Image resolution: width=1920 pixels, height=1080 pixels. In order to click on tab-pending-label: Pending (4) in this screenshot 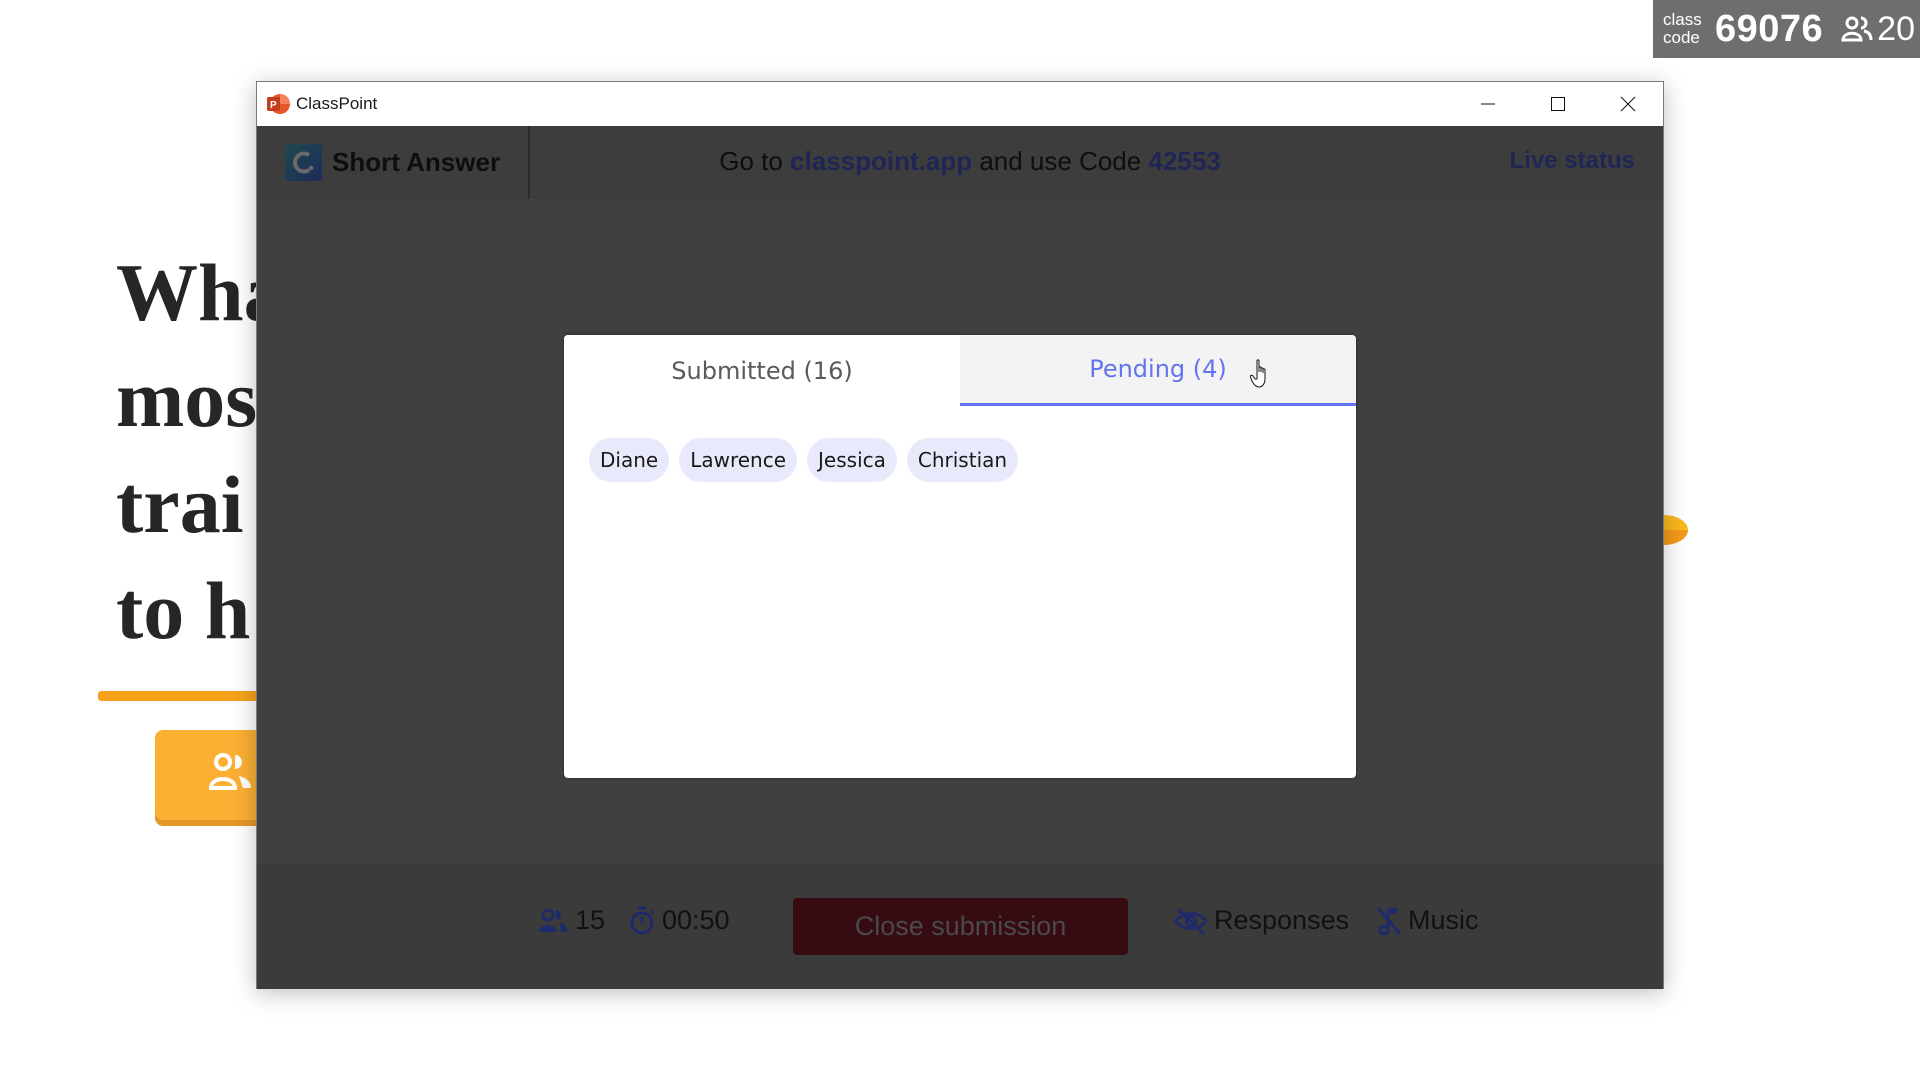, I will do `click(1158, 369)`.